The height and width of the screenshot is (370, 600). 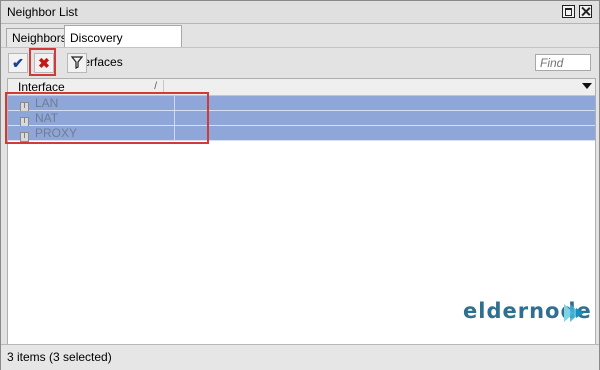 What do you see at coordinates (42, 12) in the screenshot?
I see `window-title: Neighbor List` at bounding box center [42, 12].